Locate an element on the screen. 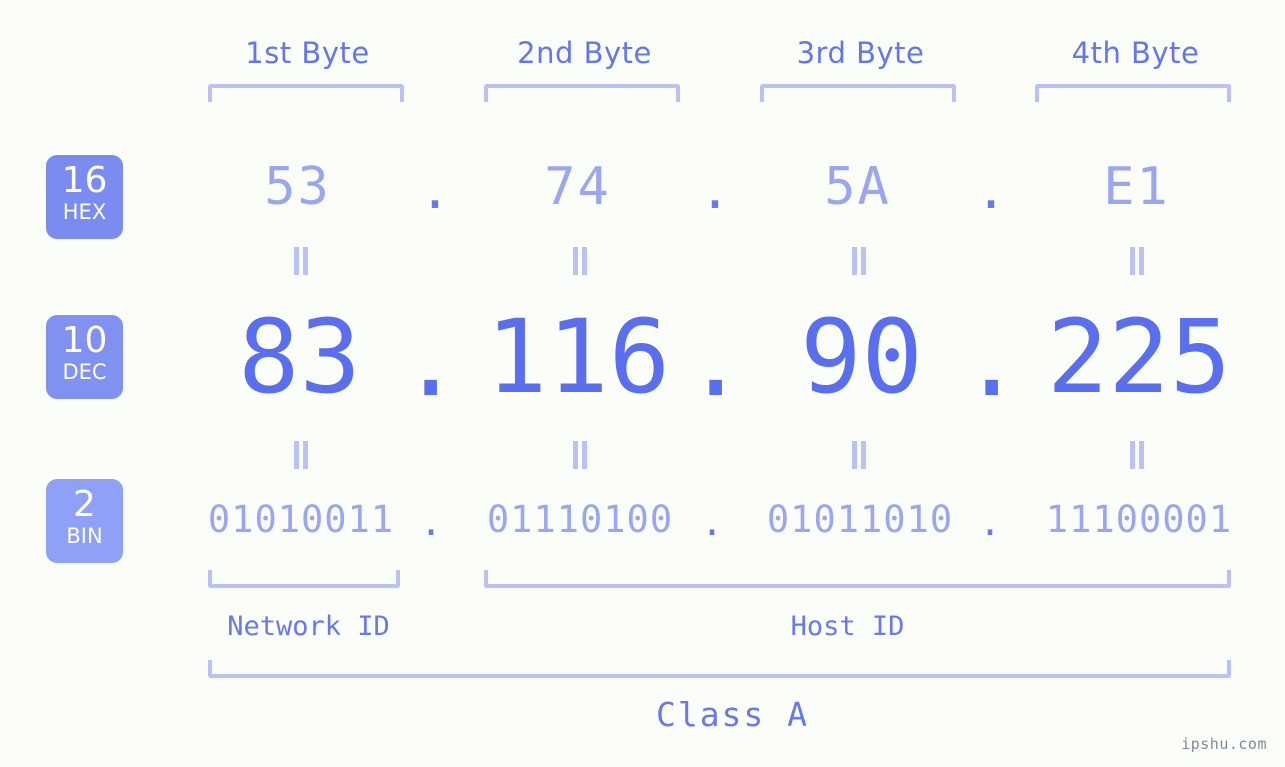  radix-badge-bin-unit: BIN is located at coordinates (84, 536).